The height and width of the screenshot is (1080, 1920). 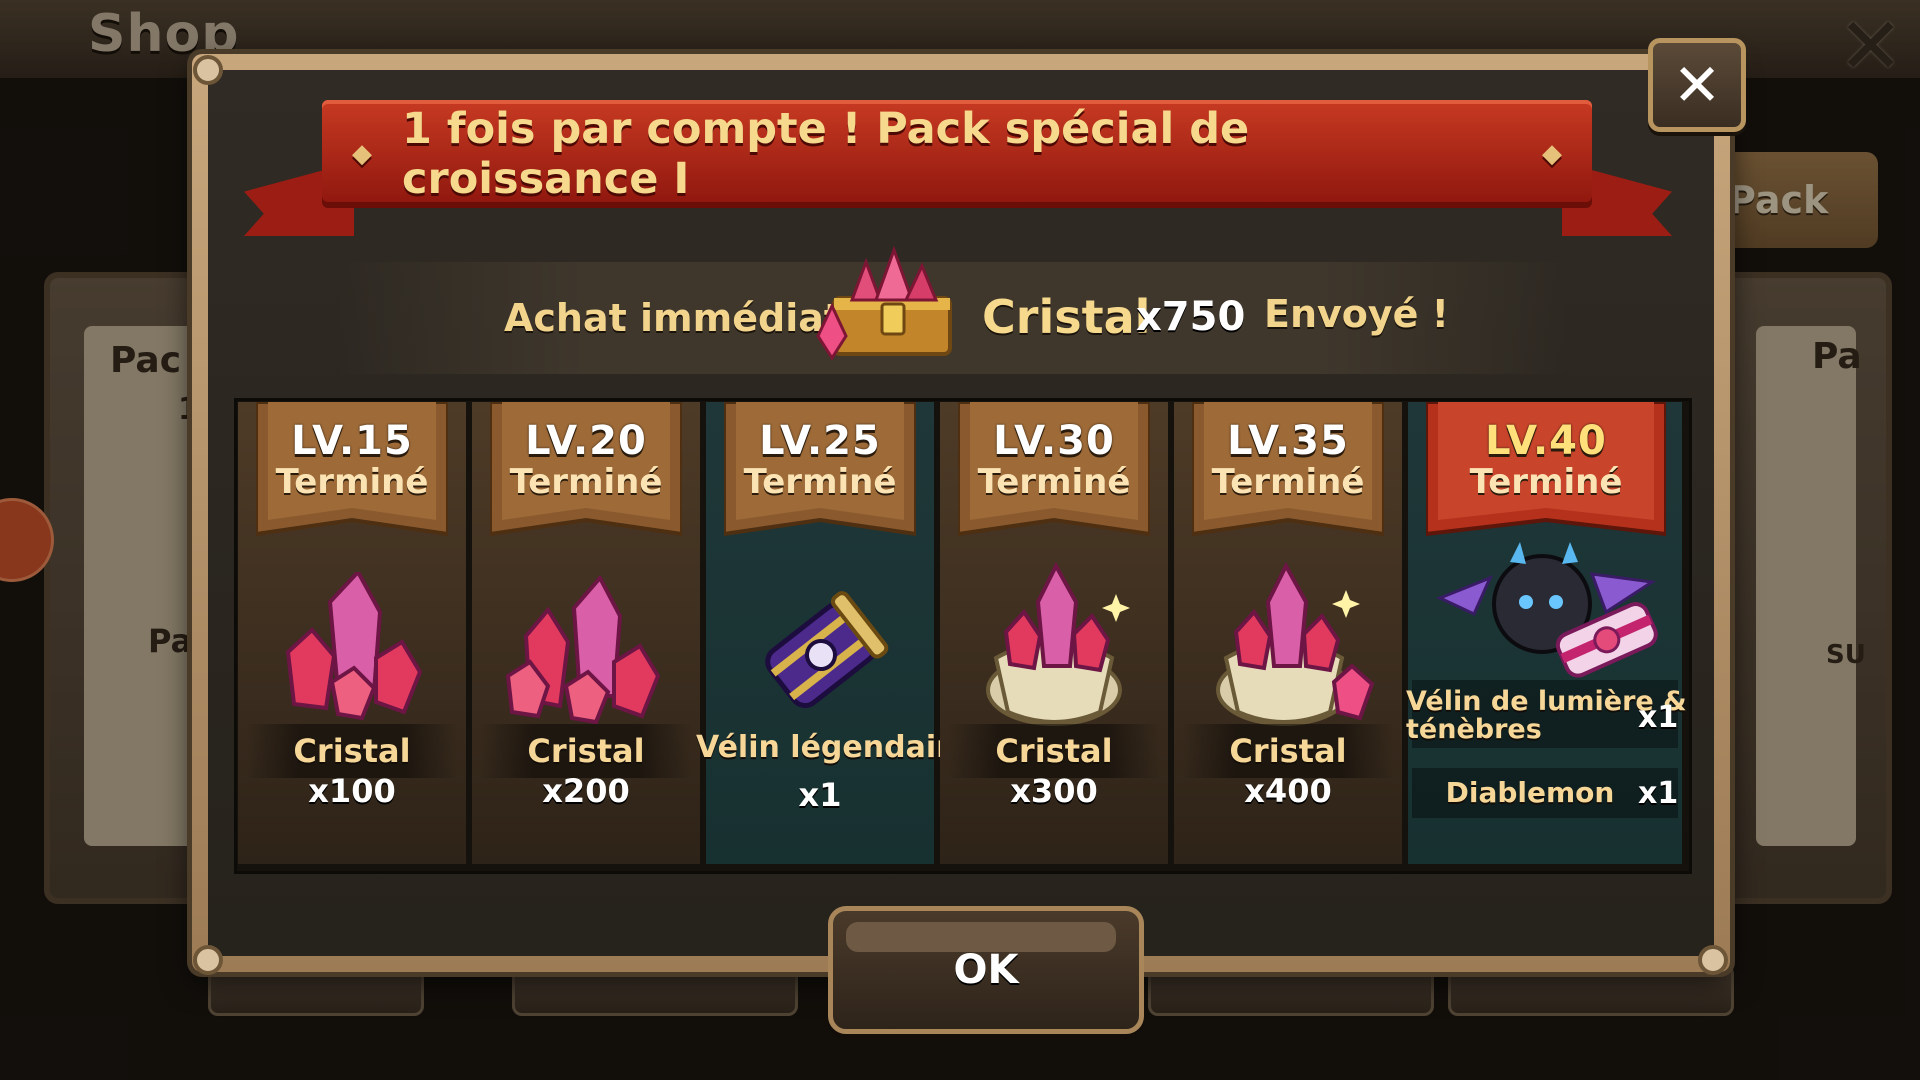 I want to click on level-label: LV.15, so click(x=352, y=441).